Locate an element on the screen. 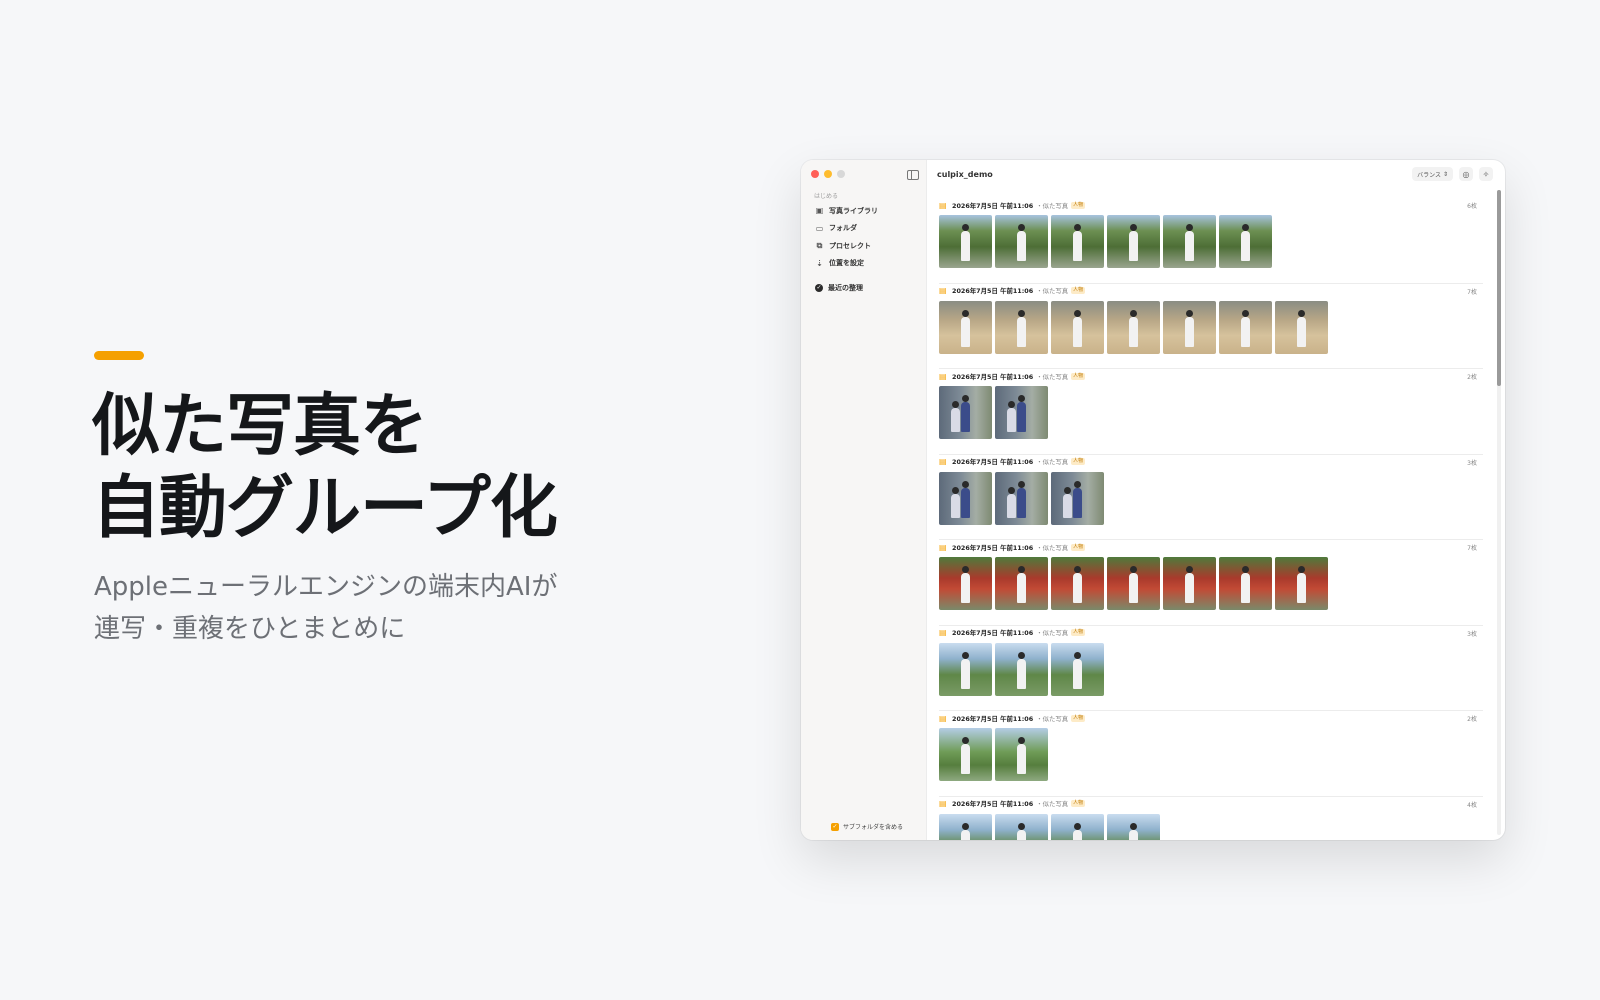 The height and width of the screenshot is (1000, 1600). sidebar-item-photo-library: ▣ 写真ライブラリ is located at coordinates (846, 211).